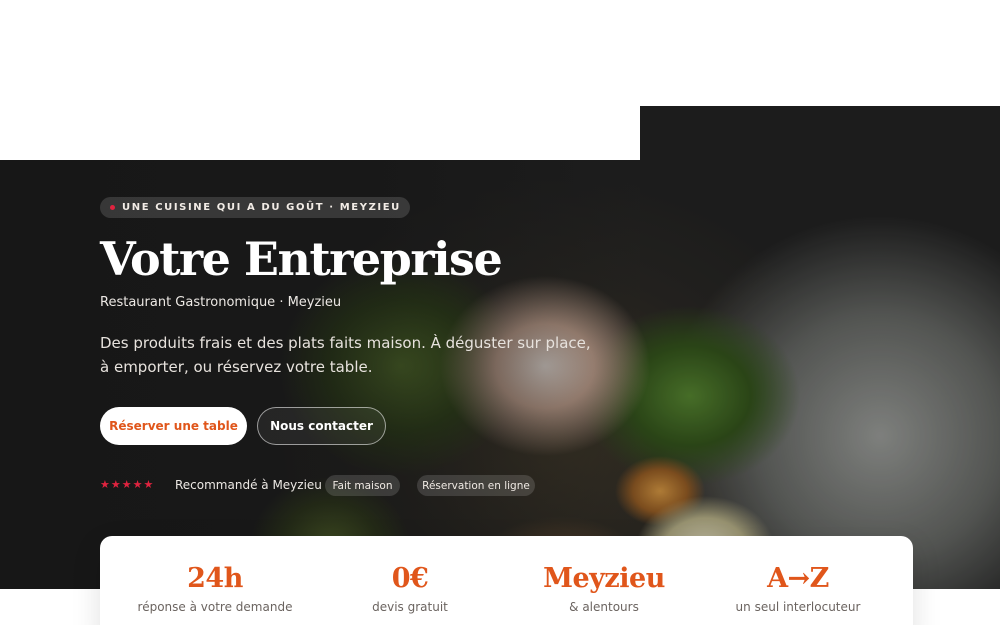  What do you see at coordinates (221, 302) in the screenshot?
I see `hero-subtitle: Restaurant Gastronomique · Meyzieu` at bounding box center [221, 302].